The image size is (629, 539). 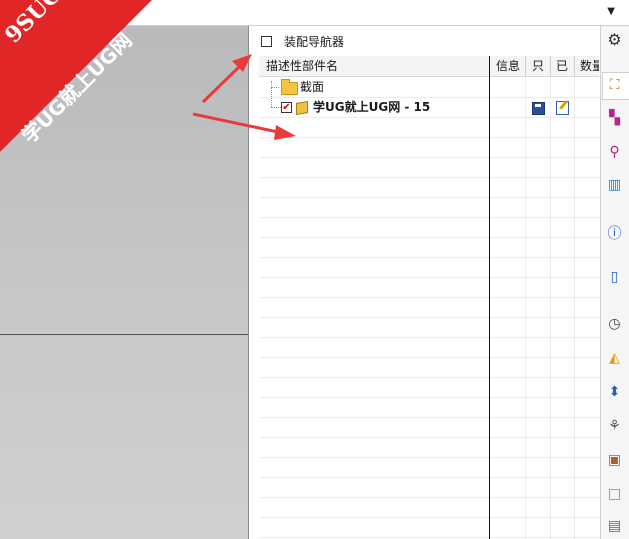 I want to click on part-navigator-icon: ⚲, so click(x=614, y=152).